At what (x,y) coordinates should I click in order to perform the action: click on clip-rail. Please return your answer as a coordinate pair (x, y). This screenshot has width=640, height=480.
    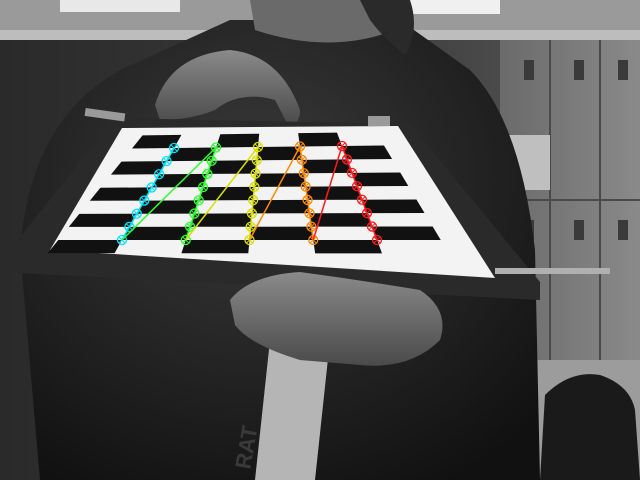
    Looking at the image, I should click on (552, 271).